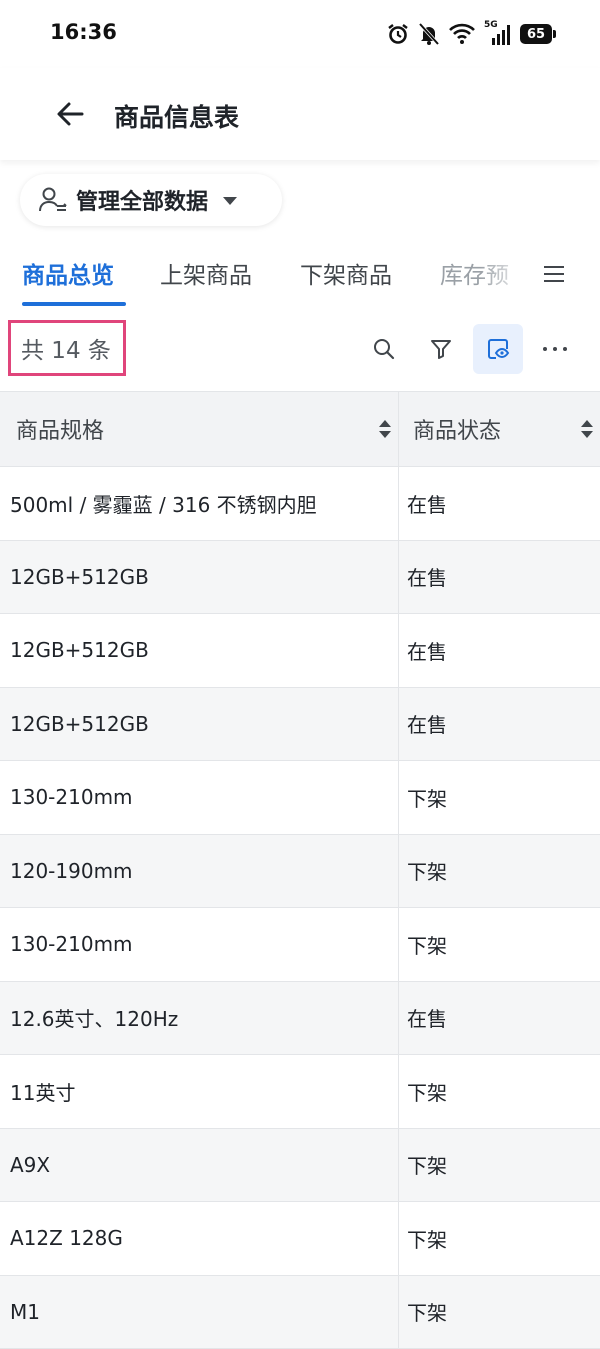 Image resolution: width=600 pixels, height=1349 pixels. I want to click on eye-view-icon, so click(498, 349).